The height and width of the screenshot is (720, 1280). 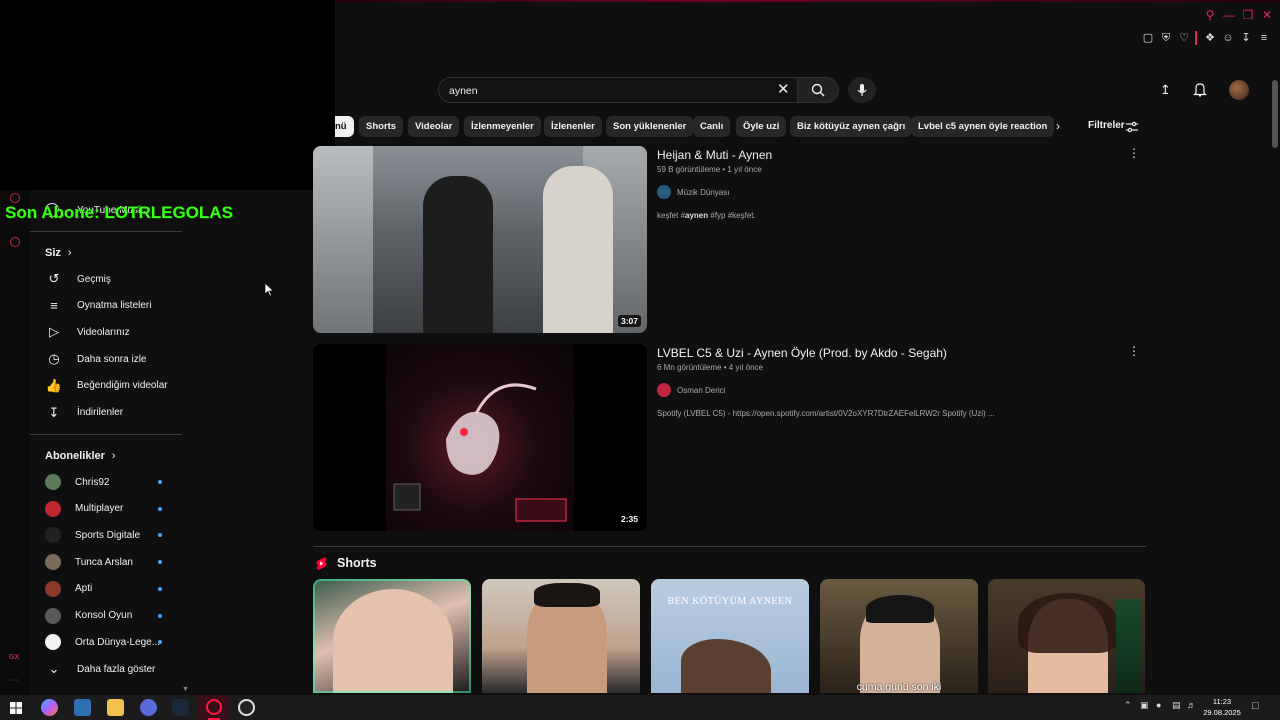 What do you see at coordinates (1229, 15) in the screenshot?
I see `minimize-icon: —` at bounding box center [1229, 15].